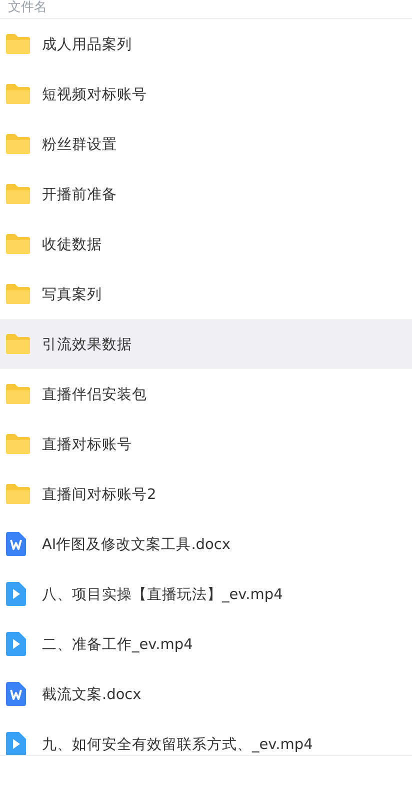 The image size is (412, 789). I want to click on file-row: 收徒数据, so click(206, 244).